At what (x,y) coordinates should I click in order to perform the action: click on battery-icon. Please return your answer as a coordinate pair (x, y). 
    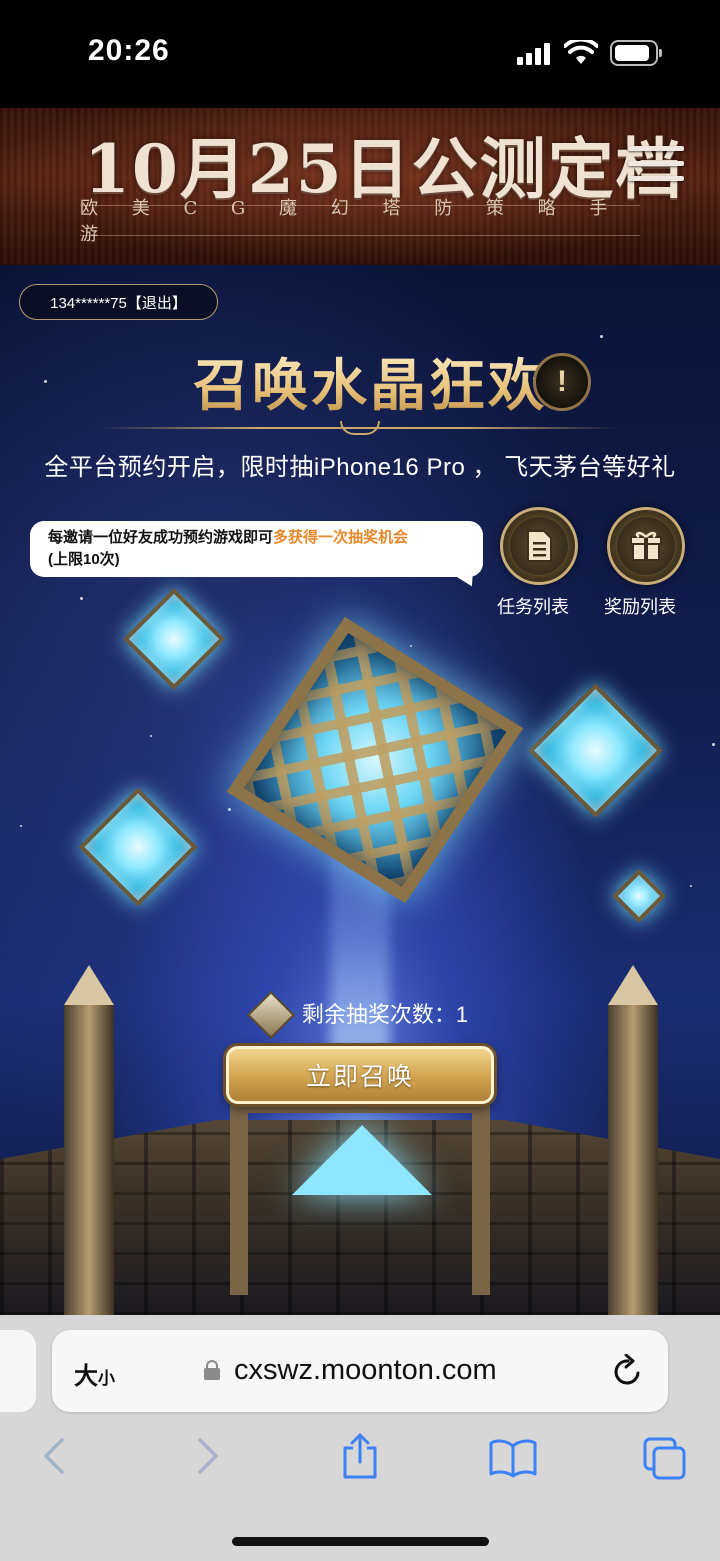
    Looking at the image, I should click on (636, 53).